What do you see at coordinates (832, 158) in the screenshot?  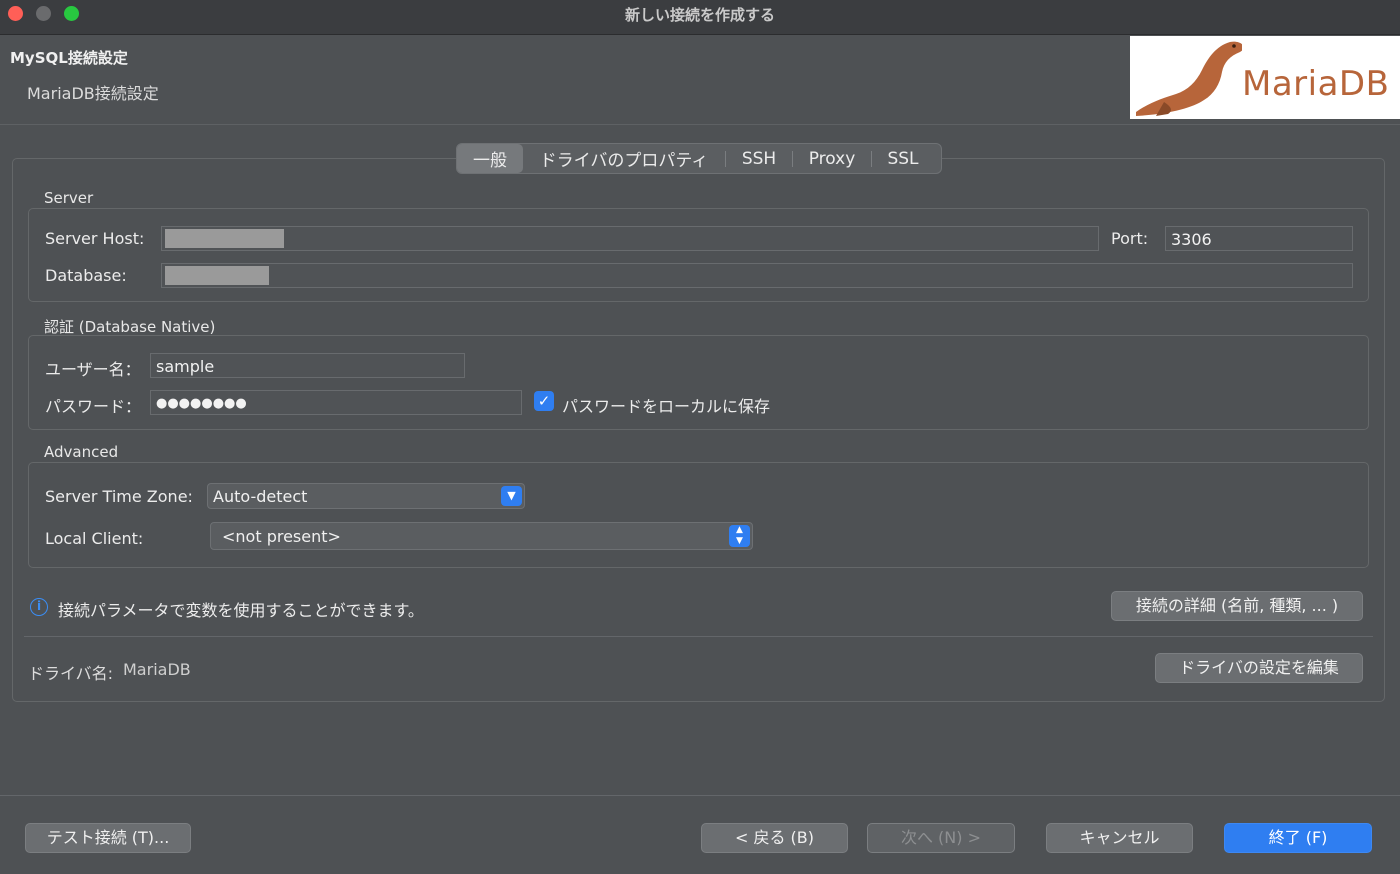 I see `tab-proxy: Proxy` at bounding box center [832, 158].